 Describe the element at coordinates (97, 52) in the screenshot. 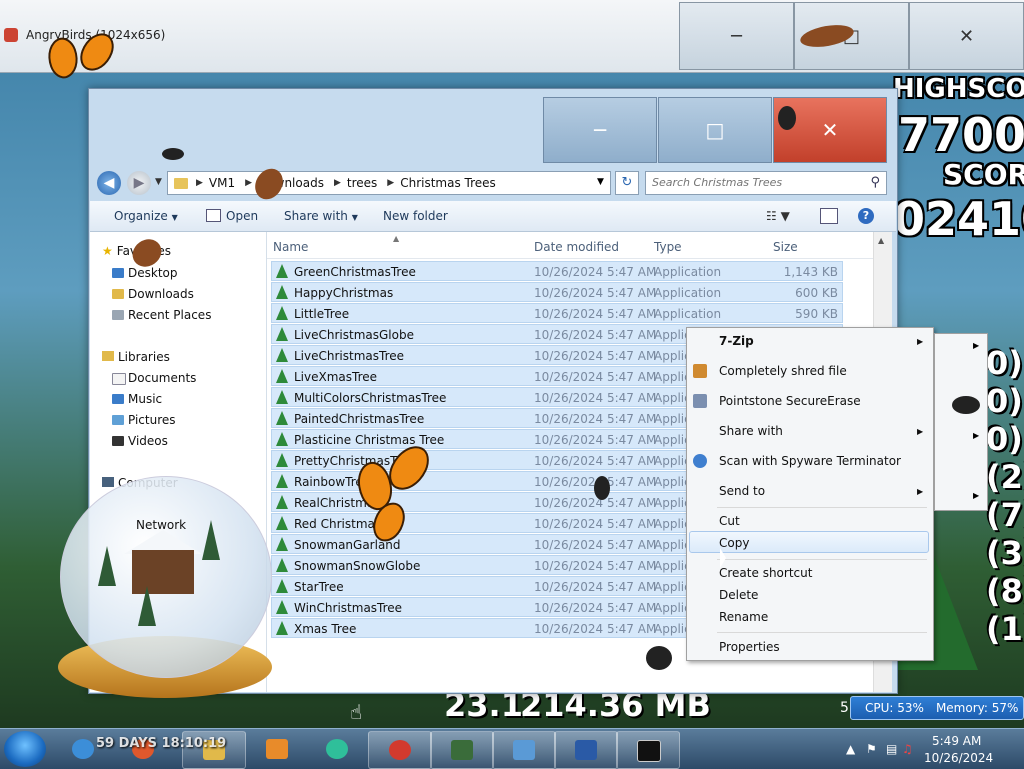

I see `butterfly-wing` at that location.